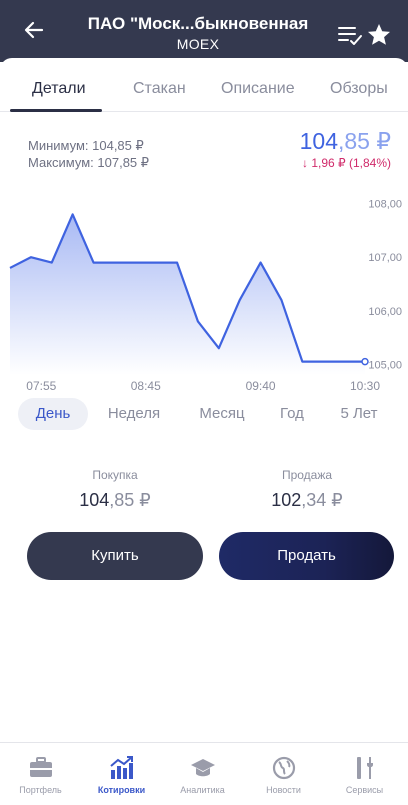 Image resolution: width=408 pixels, height=805 pixels. I want to click on globe-icon, so click(284, 768).